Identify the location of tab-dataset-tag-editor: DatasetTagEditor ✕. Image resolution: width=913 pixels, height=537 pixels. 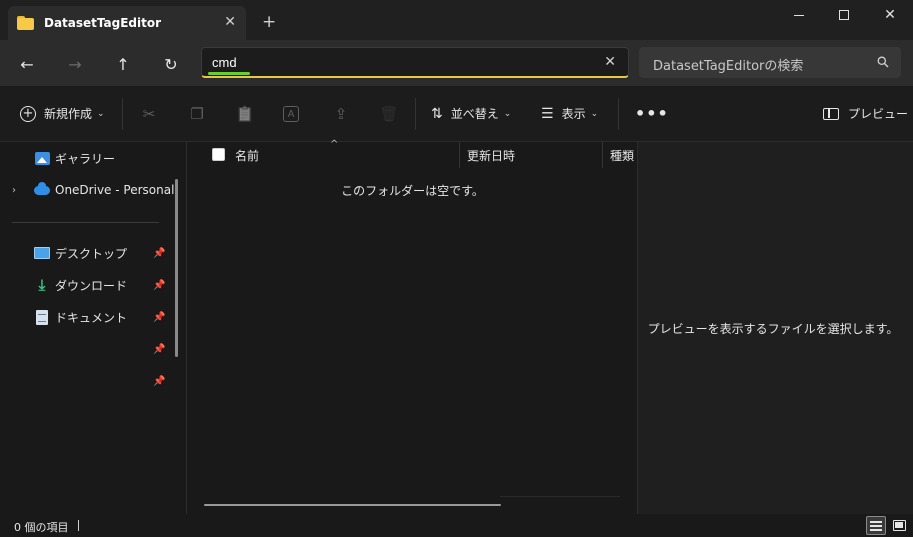
(127, 23).